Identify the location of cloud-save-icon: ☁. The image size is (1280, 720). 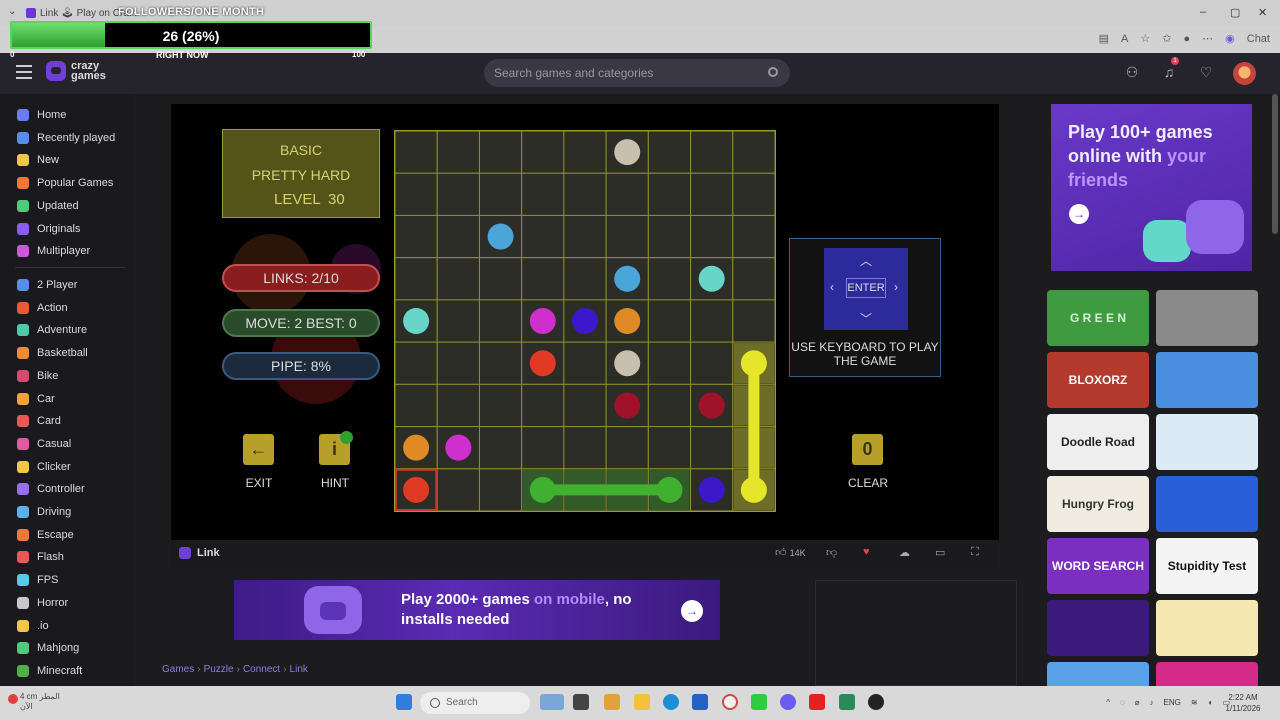
(904, 552).